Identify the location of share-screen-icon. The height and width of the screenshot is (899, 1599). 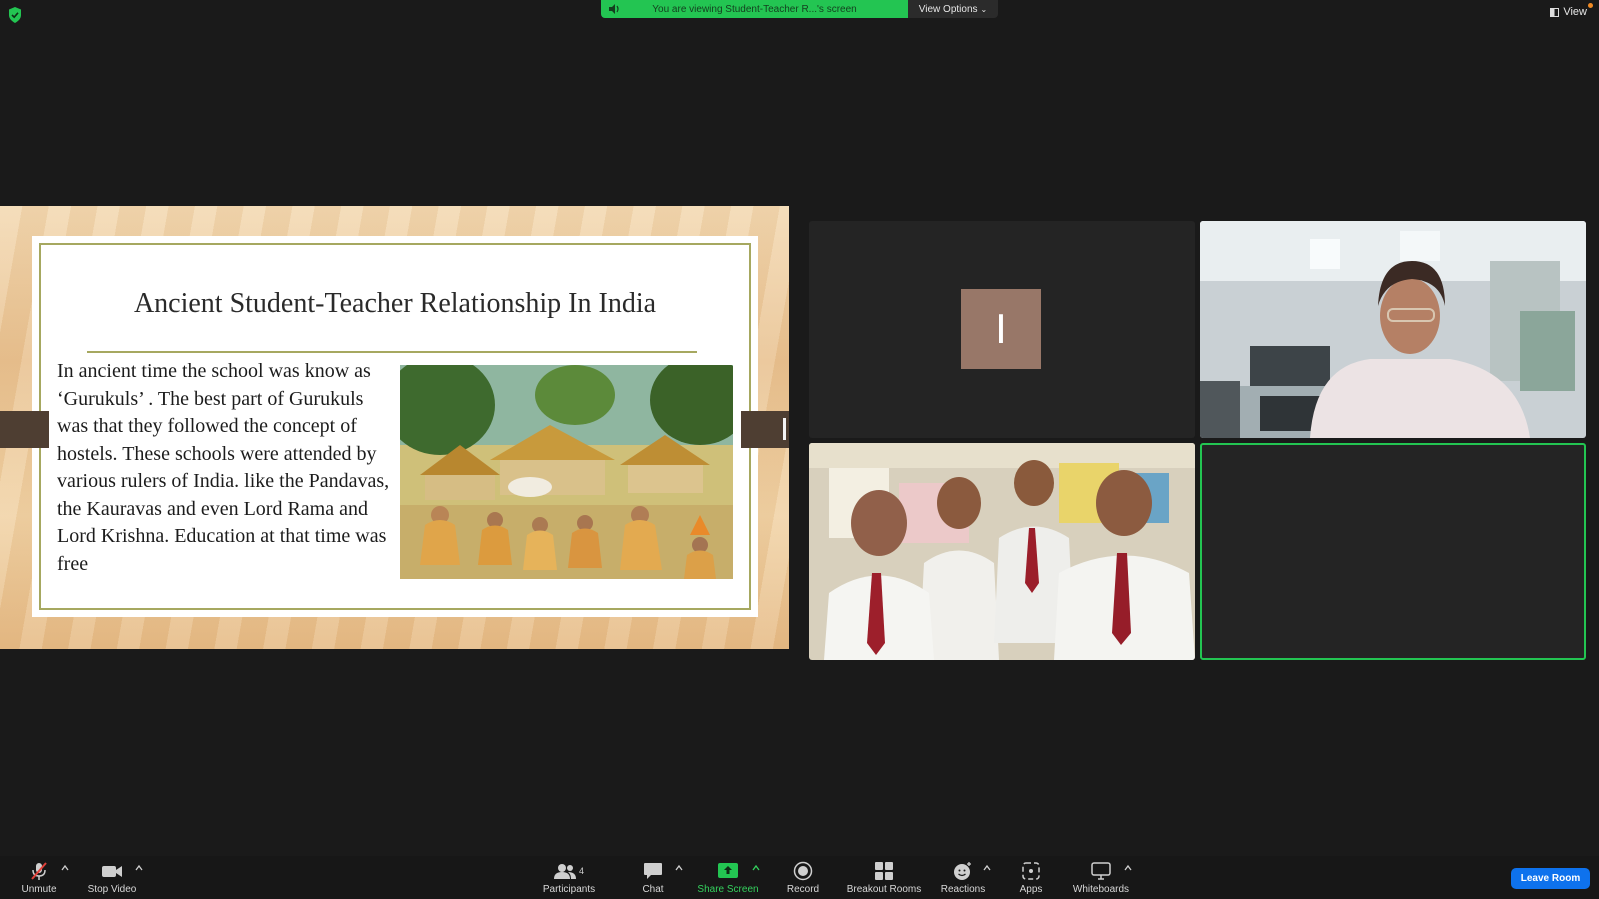
(728, 870).